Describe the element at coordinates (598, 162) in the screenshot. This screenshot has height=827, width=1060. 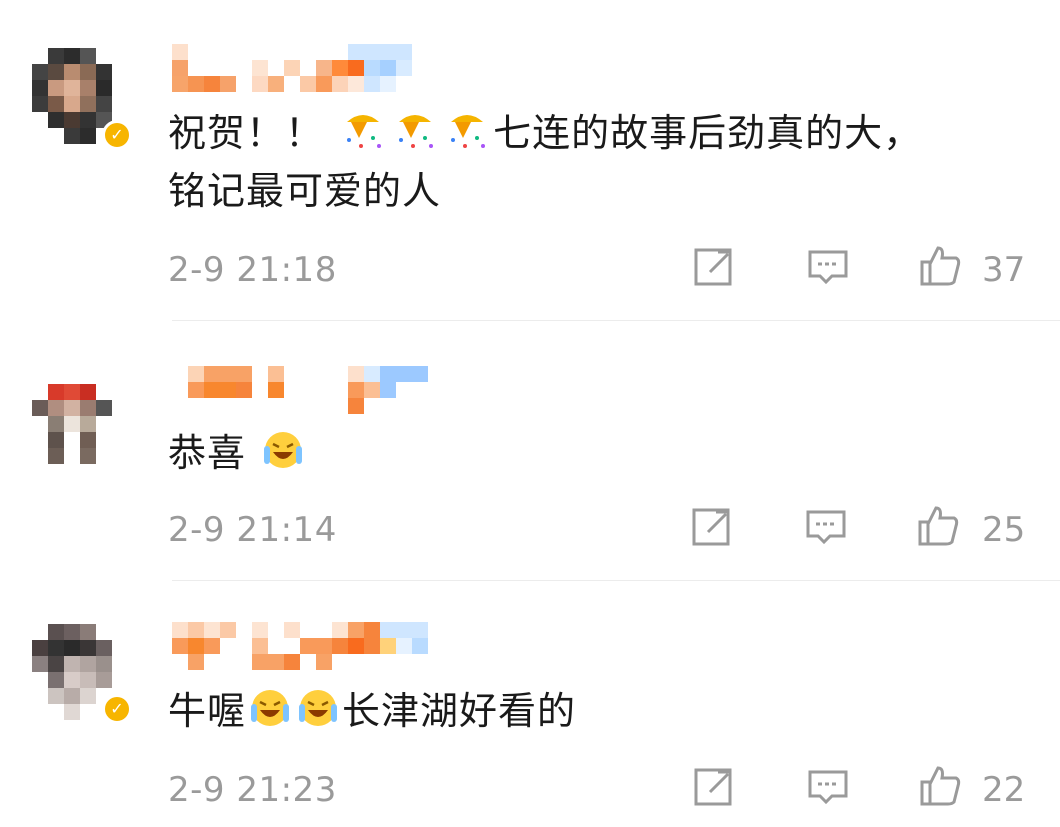
I see `comment-text: 祝贺！！ 七连的故事后劲真的大， 铭记最可爱的人` at that location.